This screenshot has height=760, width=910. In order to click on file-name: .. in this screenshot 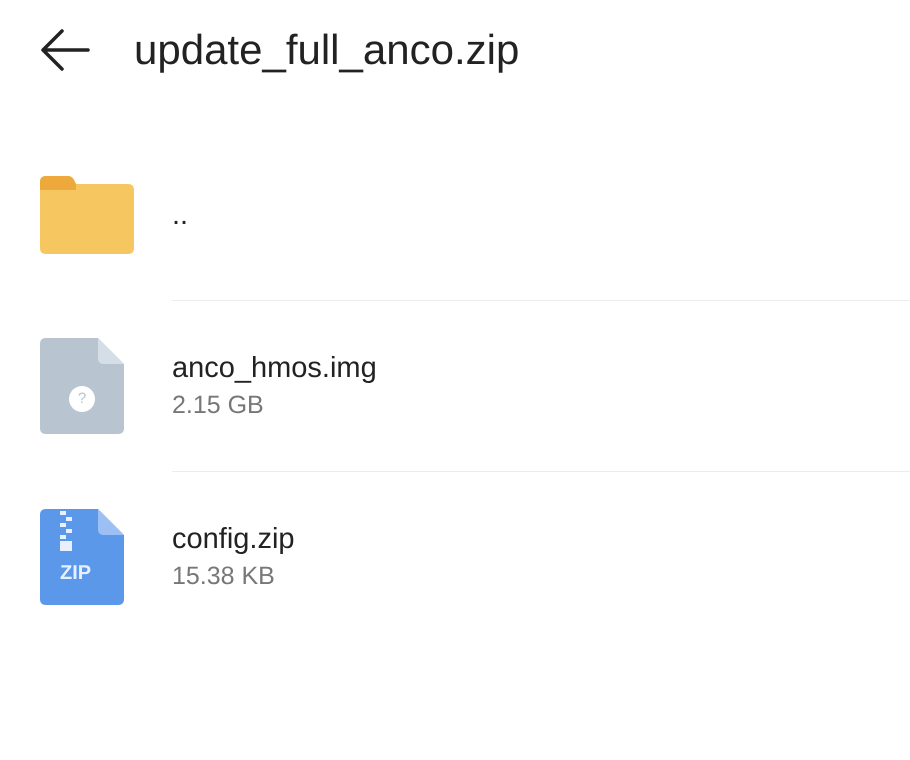, I will do `click(180, 215)`.